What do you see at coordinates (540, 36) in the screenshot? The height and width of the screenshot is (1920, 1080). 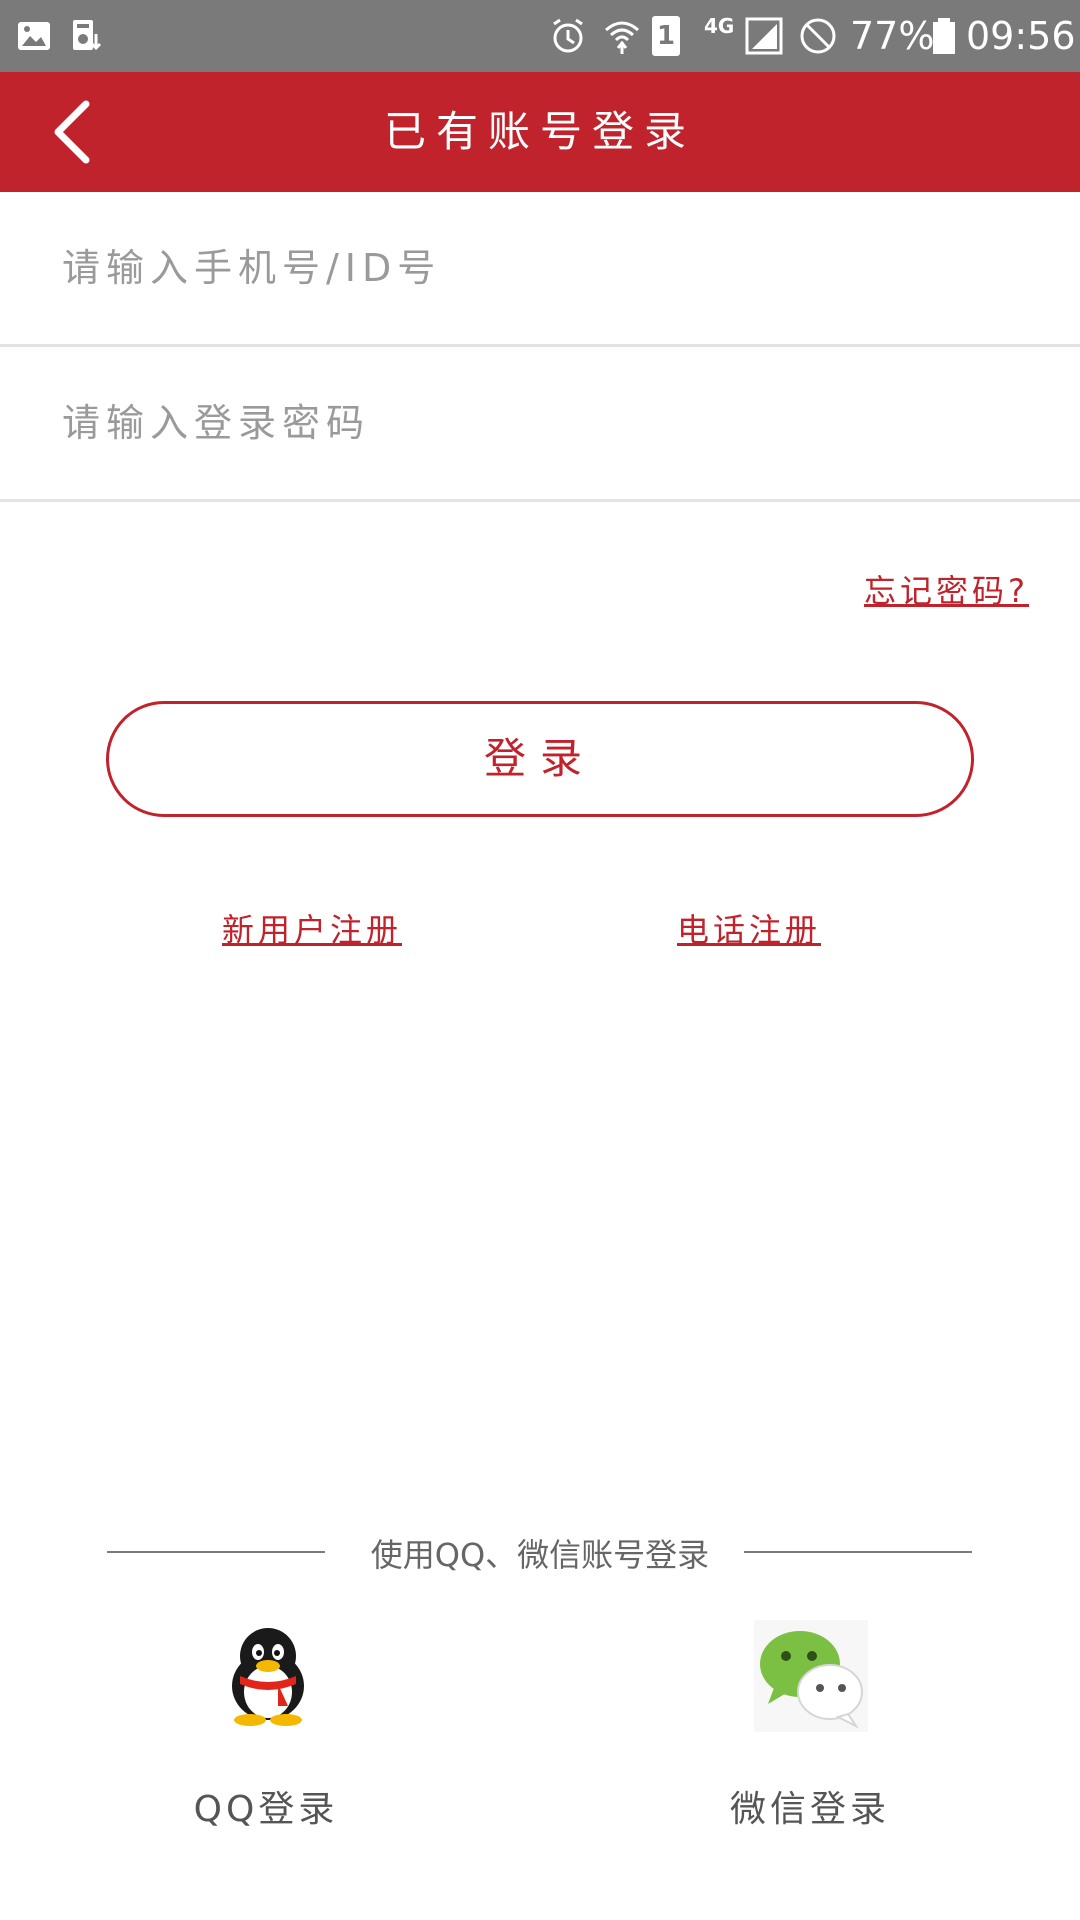 I see `status-bar: 1 4G 77% 09:56` at bounding box center [540, 36].